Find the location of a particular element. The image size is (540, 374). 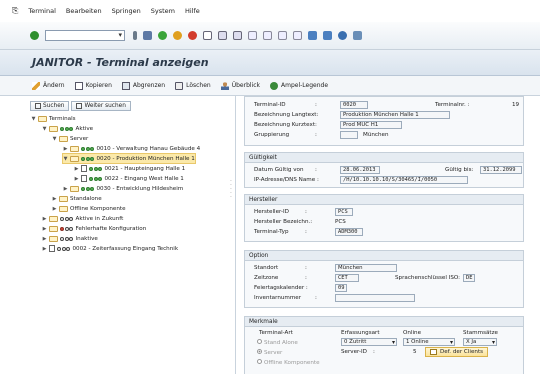

exit-icon is located at coordinates (177, 35).